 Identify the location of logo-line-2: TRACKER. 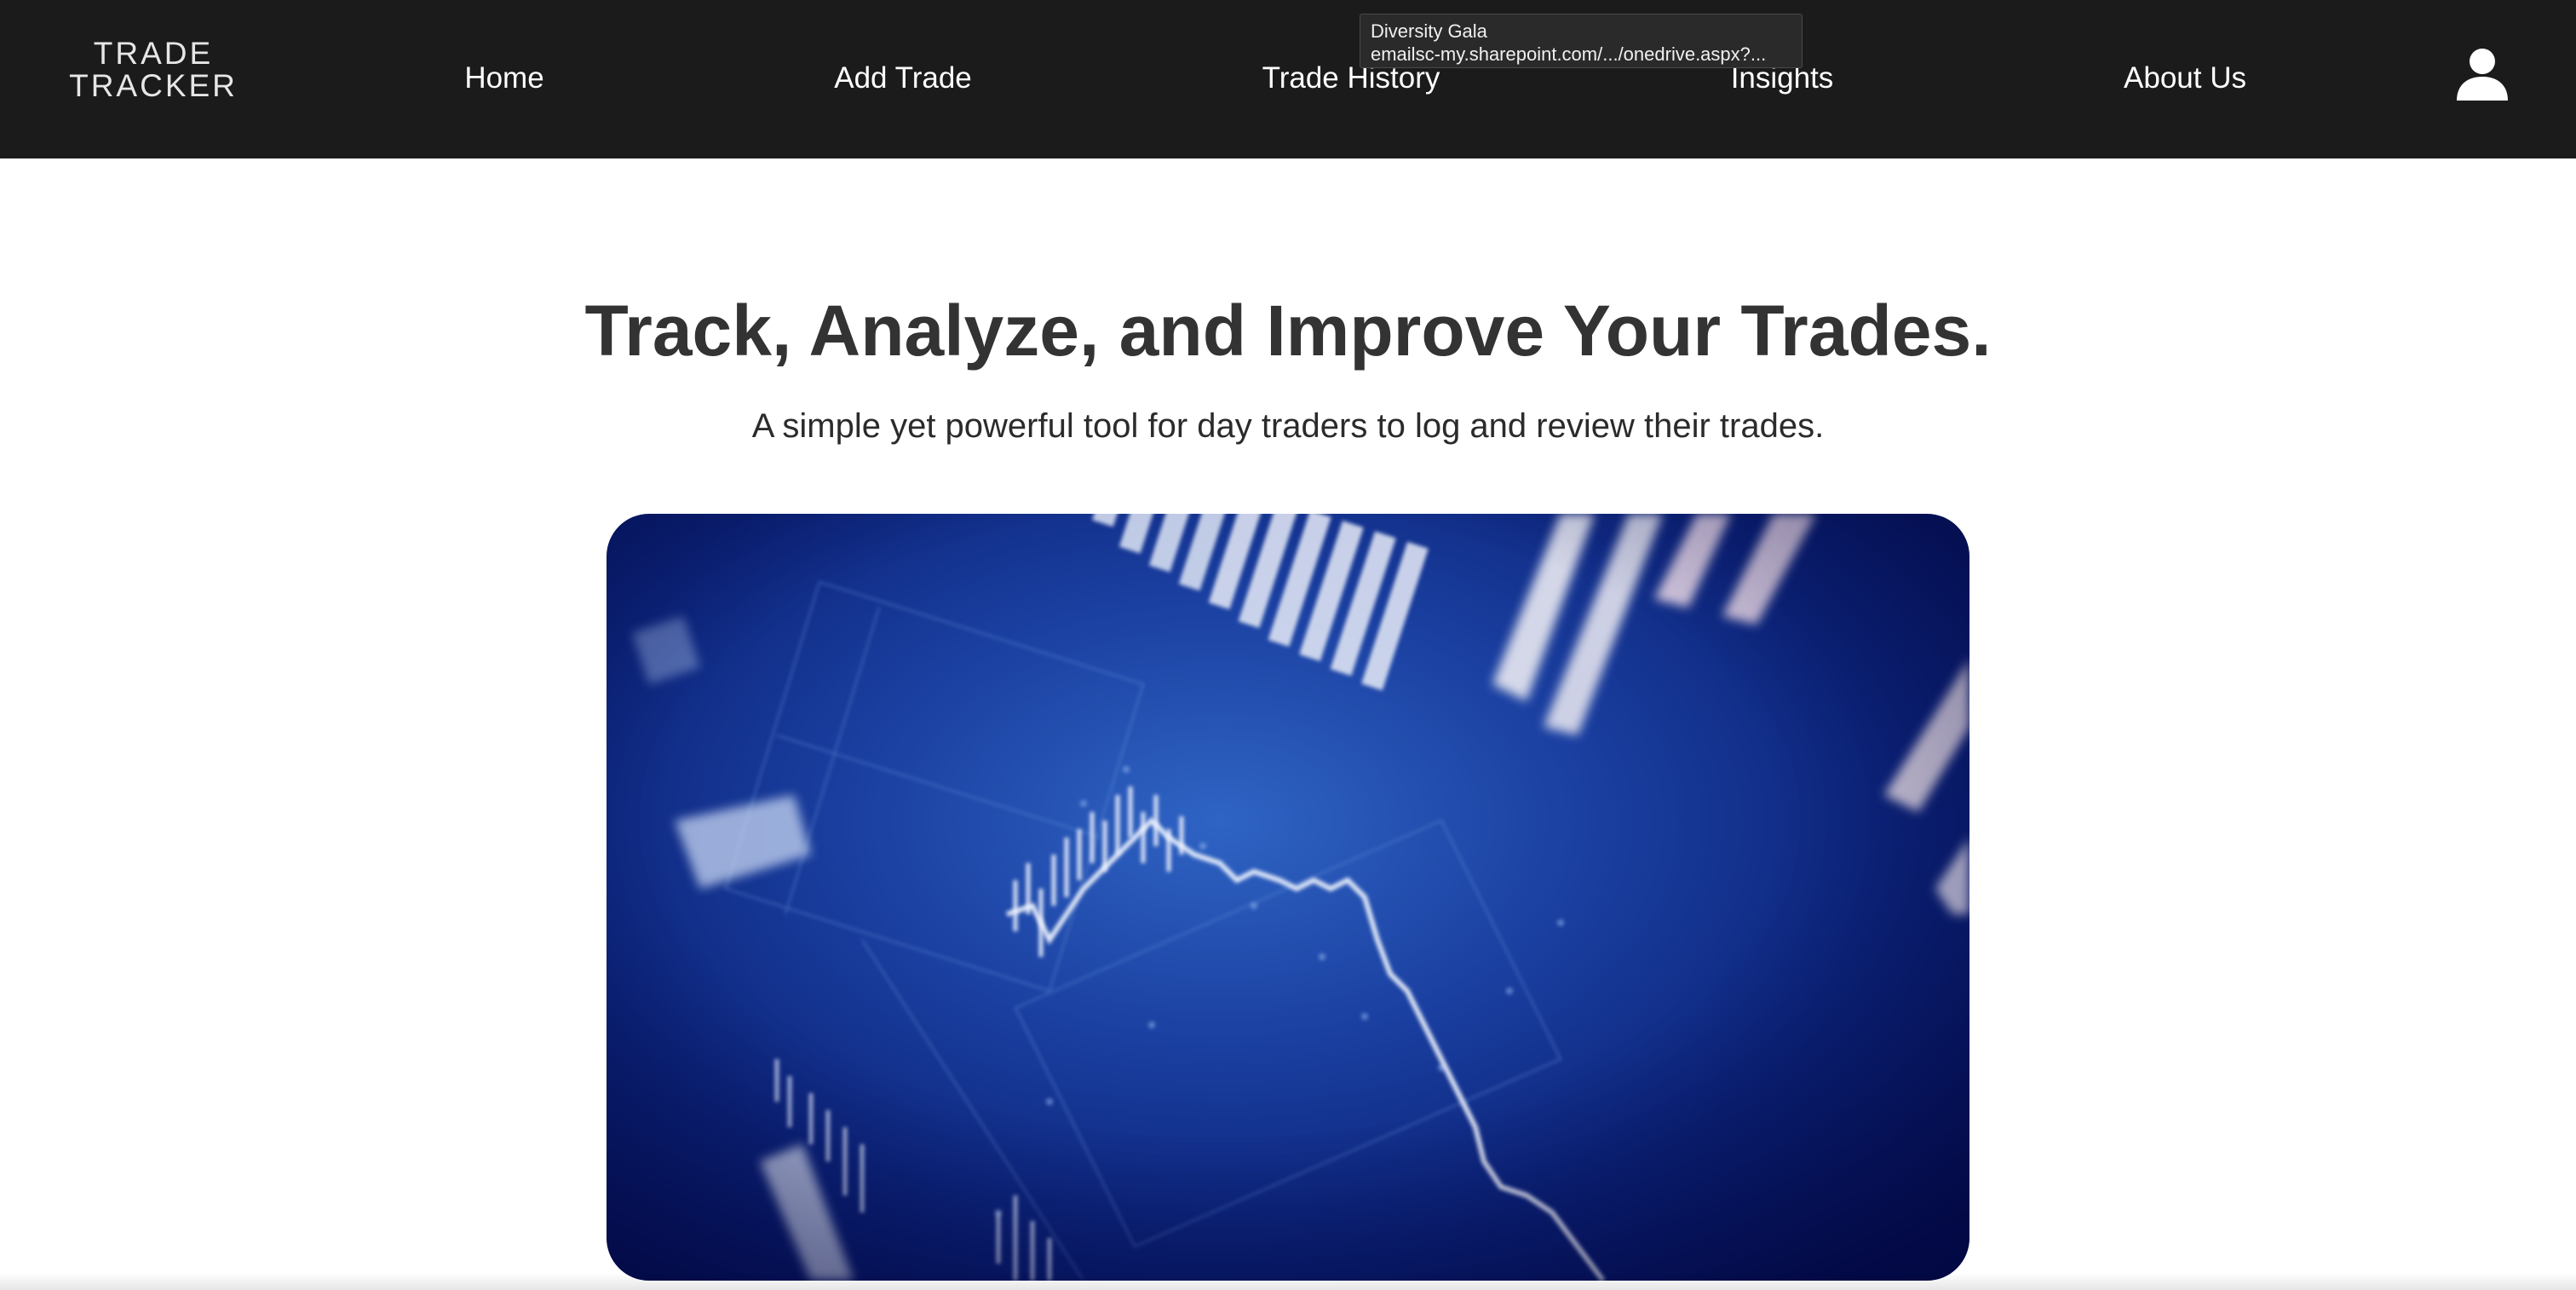
(154, 85).